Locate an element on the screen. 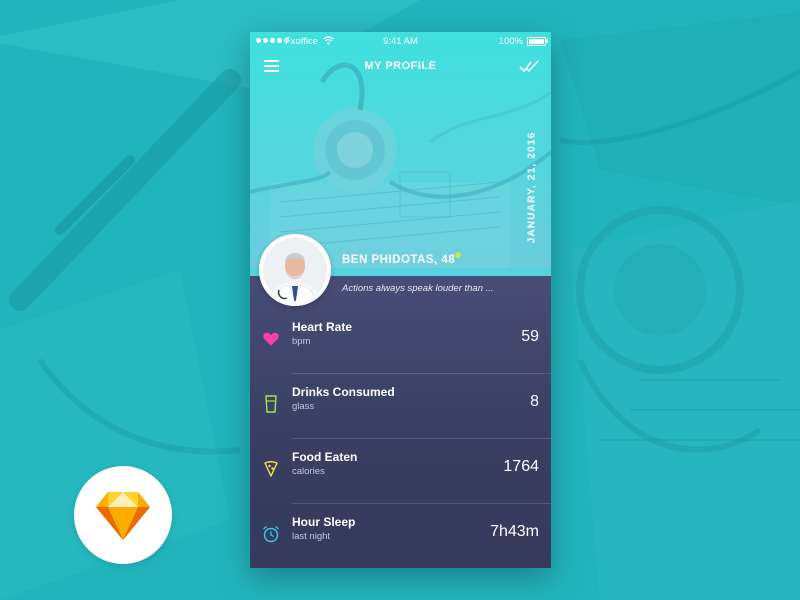  alarm-clock-icon is located at coordinates (271, 534).